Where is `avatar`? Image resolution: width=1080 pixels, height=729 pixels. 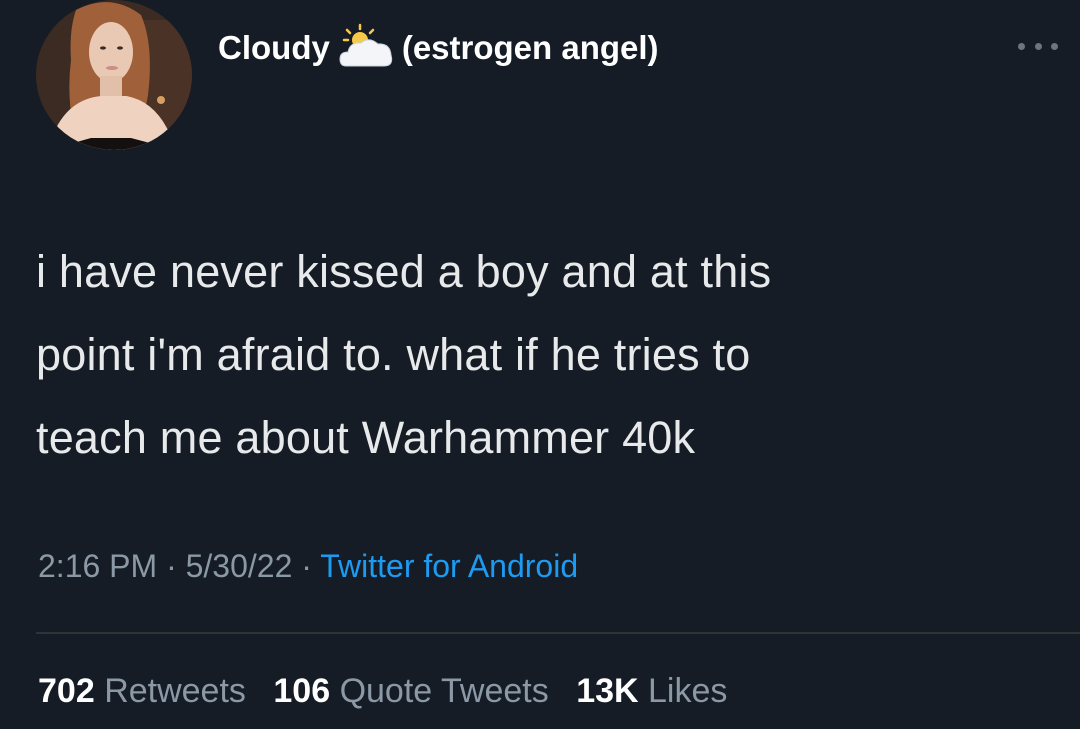 avatar is located at coordinates (114, 75).